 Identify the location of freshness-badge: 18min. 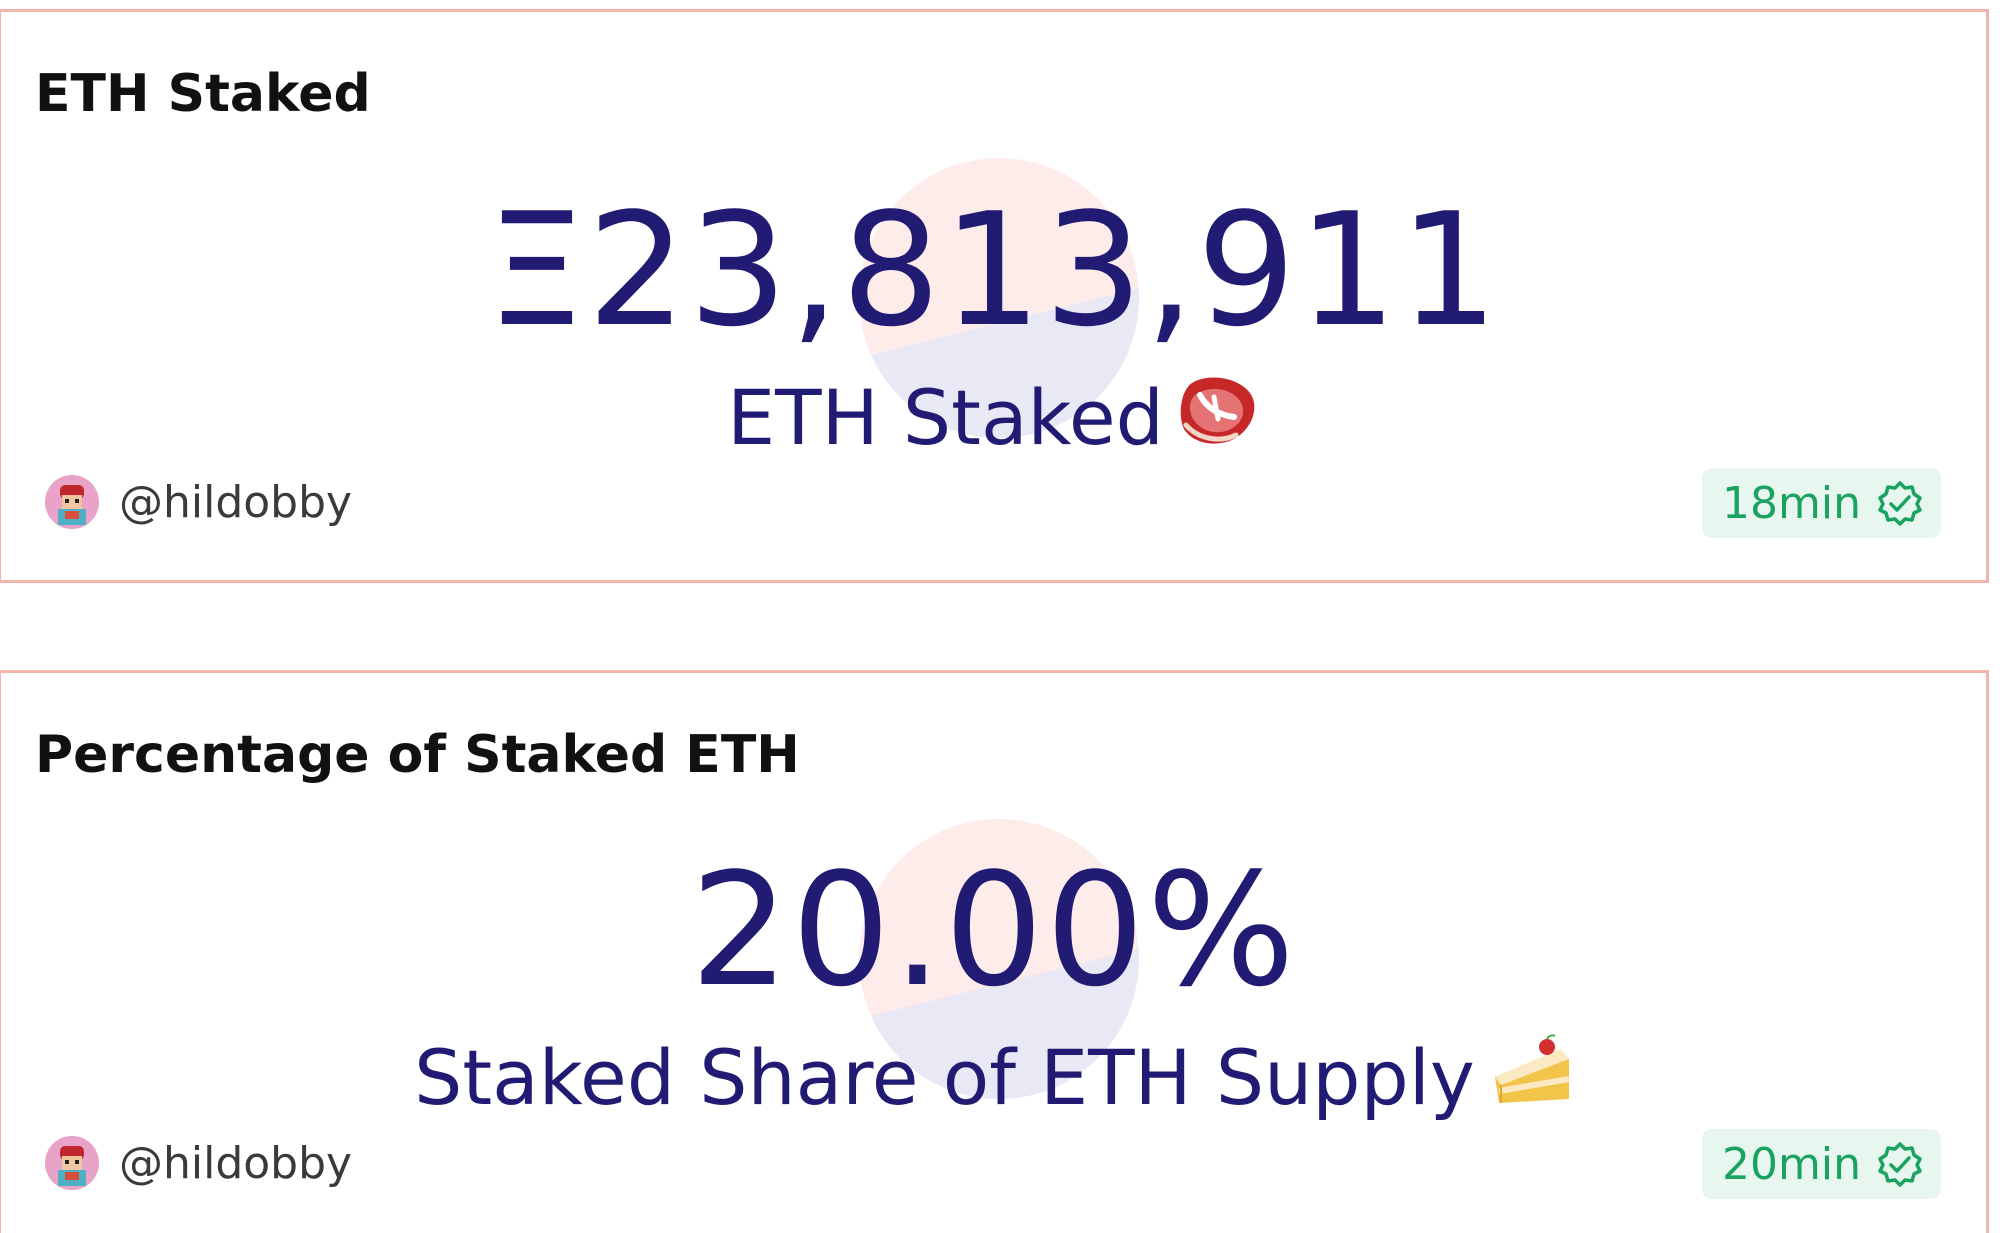
(1821, 503).